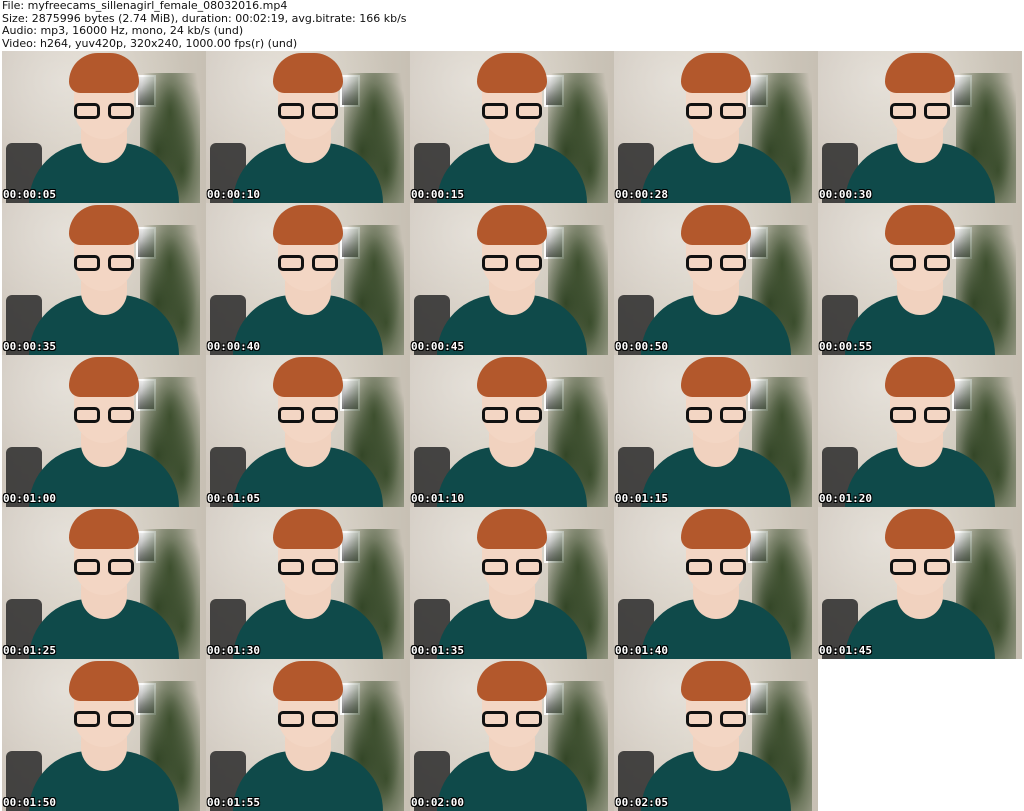 This screenshot has height=811, width=1024. Describe the element at coordinates (716, 279) in the screenshot. I see `video-thumbnail: 00:00:50` at that location.